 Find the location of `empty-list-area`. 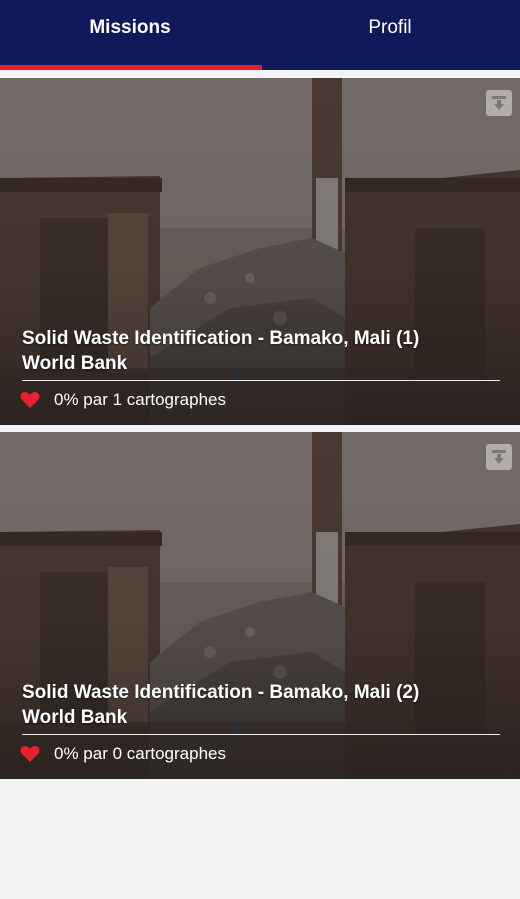

empty-list-area is located at coordinates (260, 839).